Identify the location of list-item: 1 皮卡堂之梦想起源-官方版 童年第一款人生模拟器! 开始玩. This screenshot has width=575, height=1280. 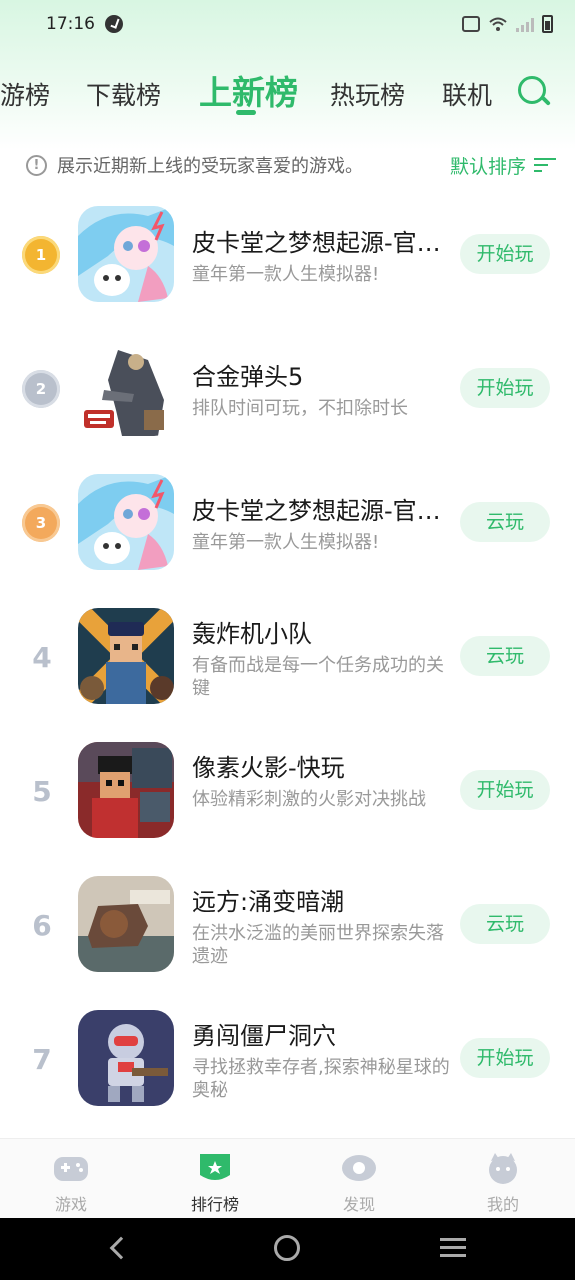
(287, 254).